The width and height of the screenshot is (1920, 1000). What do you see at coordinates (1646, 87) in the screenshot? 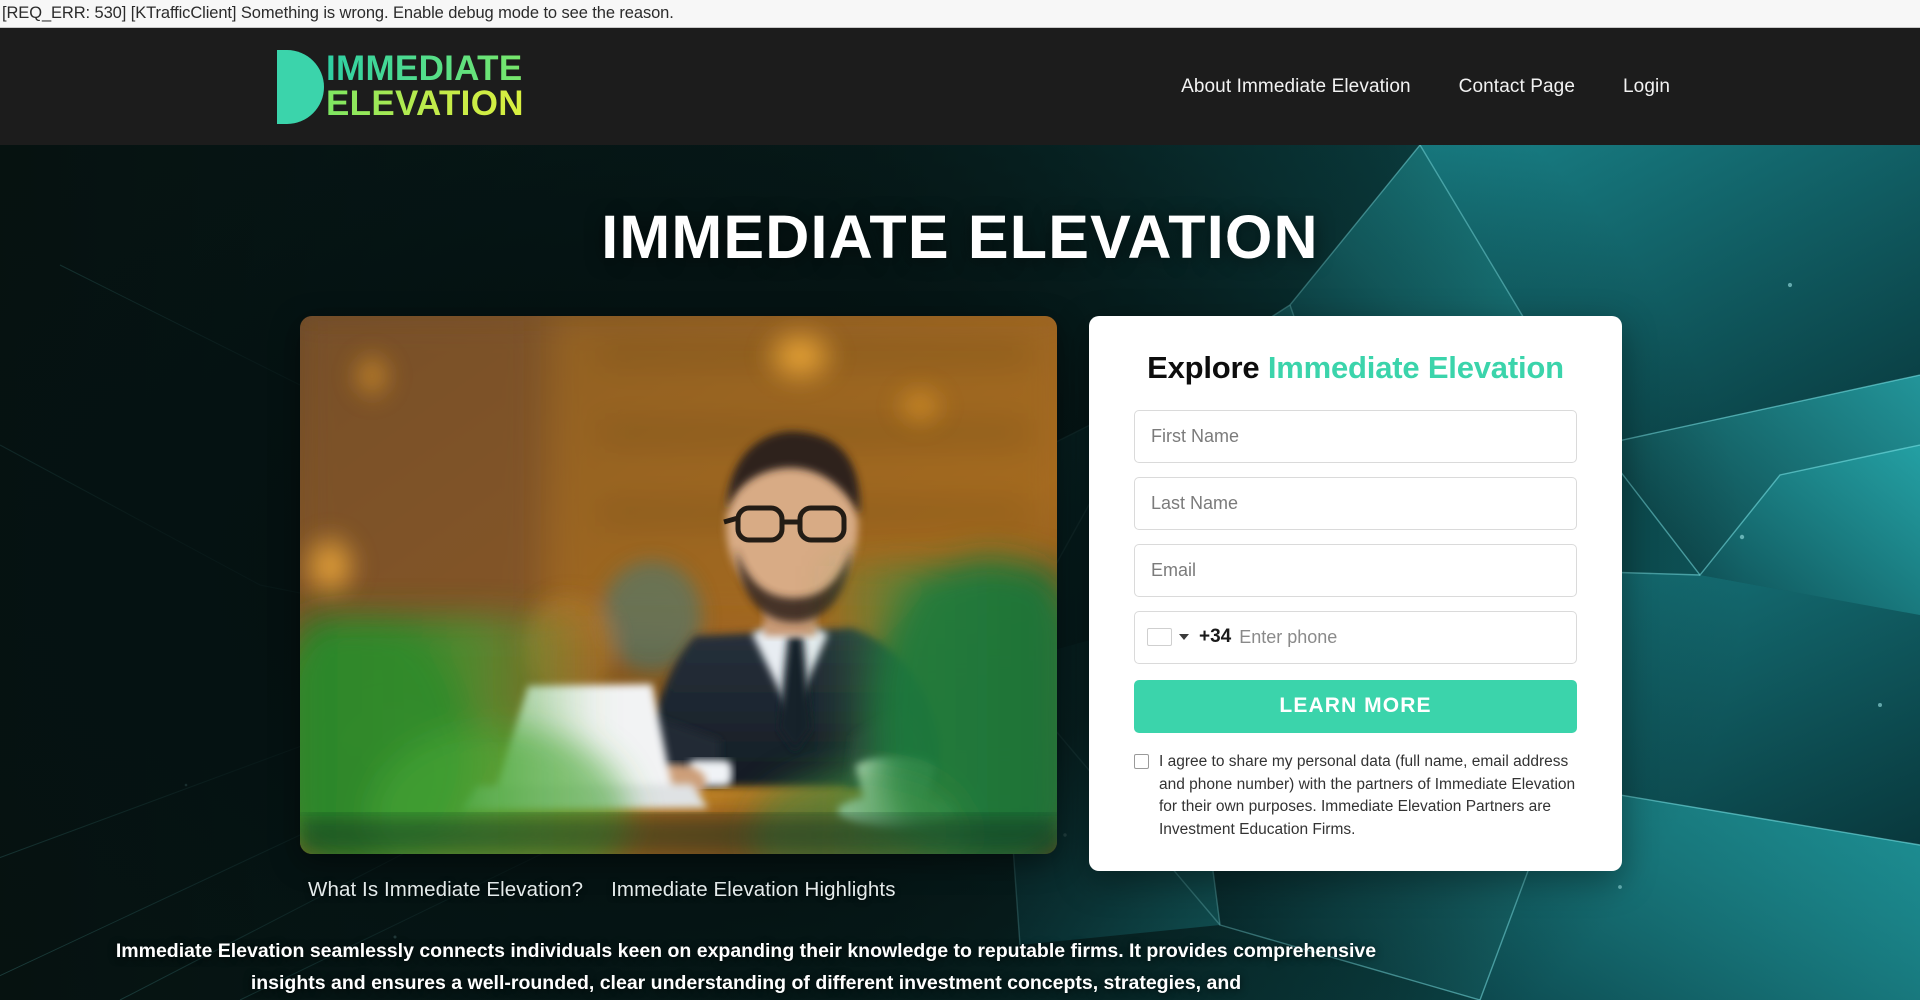
I see `nav-link-login: Login` at bounding box center [1646, 87].